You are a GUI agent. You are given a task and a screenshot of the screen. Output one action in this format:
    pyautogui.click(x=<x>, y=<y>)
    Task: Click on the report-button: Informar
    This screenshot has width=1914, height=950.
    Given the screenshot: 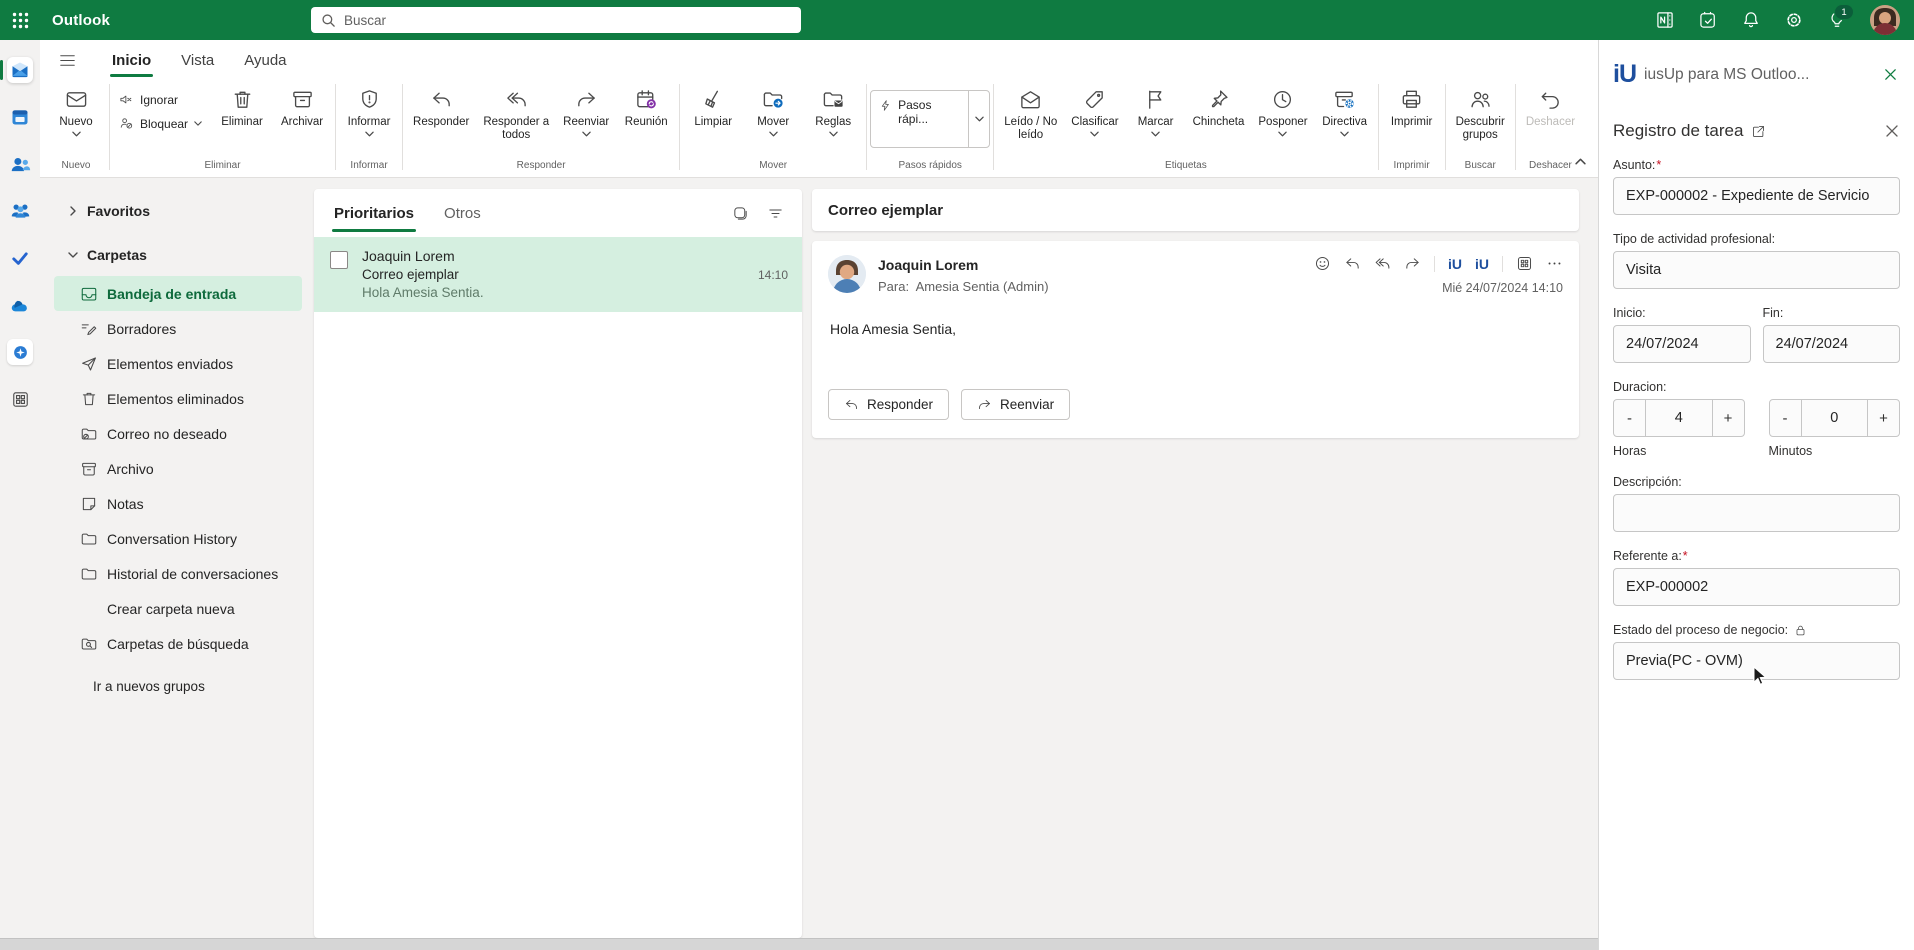 What is the action you would take?
    pyautogui.click(x=369, y=108)
    